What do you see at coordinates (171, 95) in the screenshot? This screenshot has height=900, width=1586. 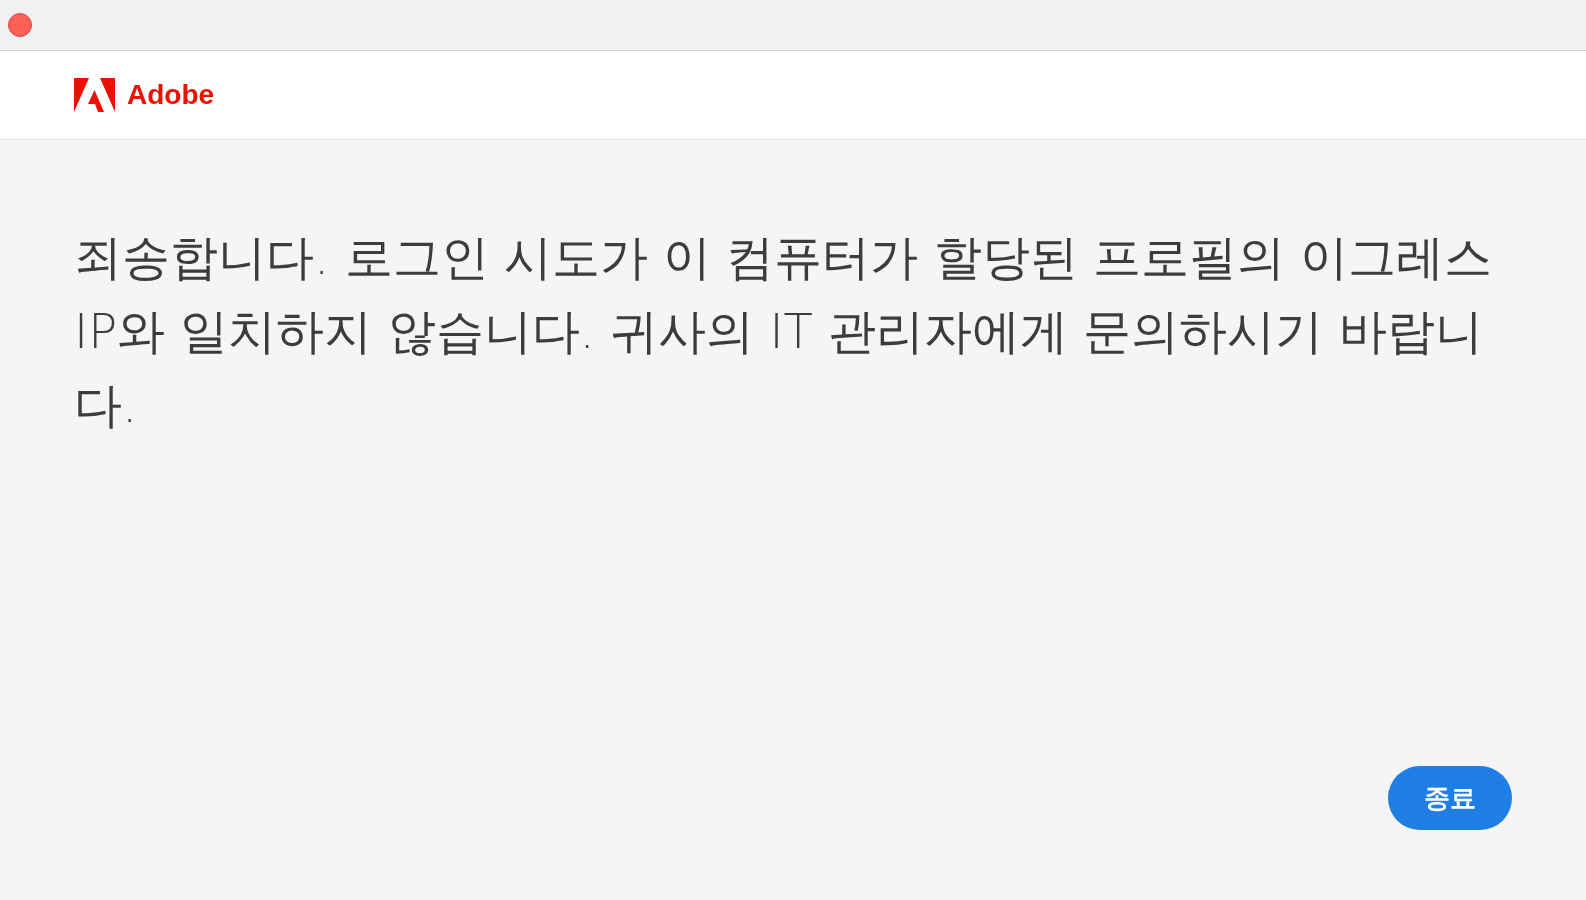 I see `brand-name: Adobe` at bounding box center [171, 95].